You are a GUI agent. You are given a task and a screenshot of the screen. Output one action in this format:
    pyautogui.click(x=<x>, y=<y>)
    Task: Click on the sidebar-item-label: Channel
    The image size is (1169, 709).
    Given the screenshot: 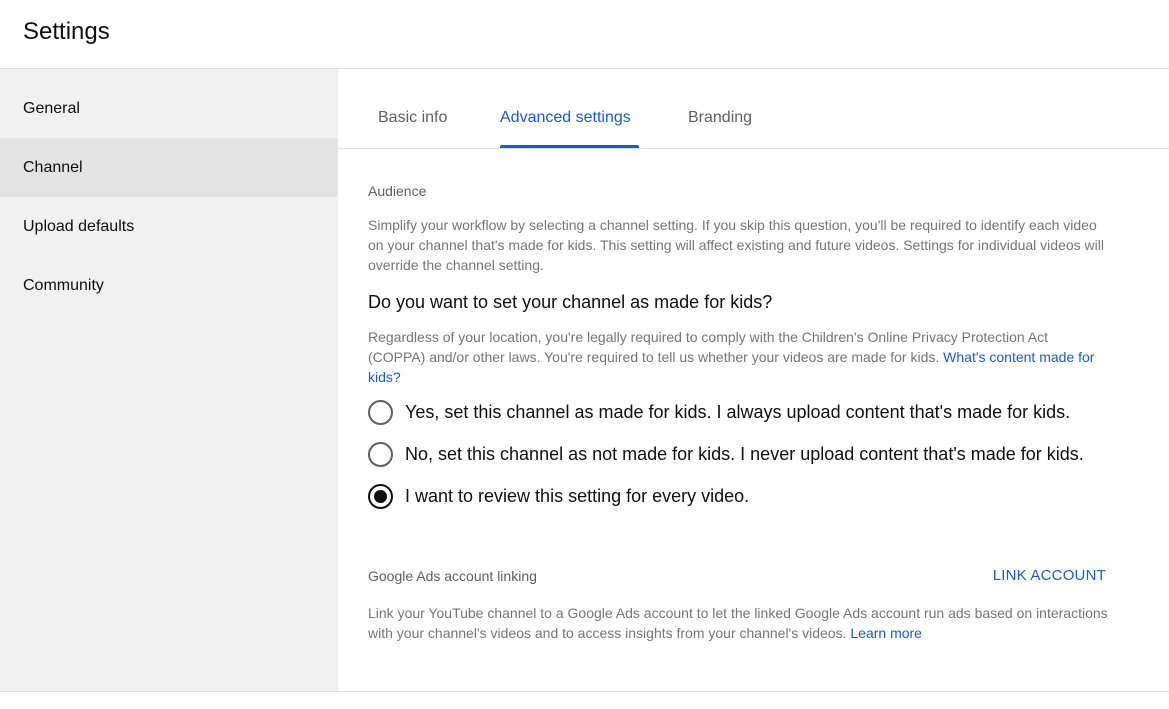 What is the action you would take?
    pyautogui.click(x=53, y=167)
    